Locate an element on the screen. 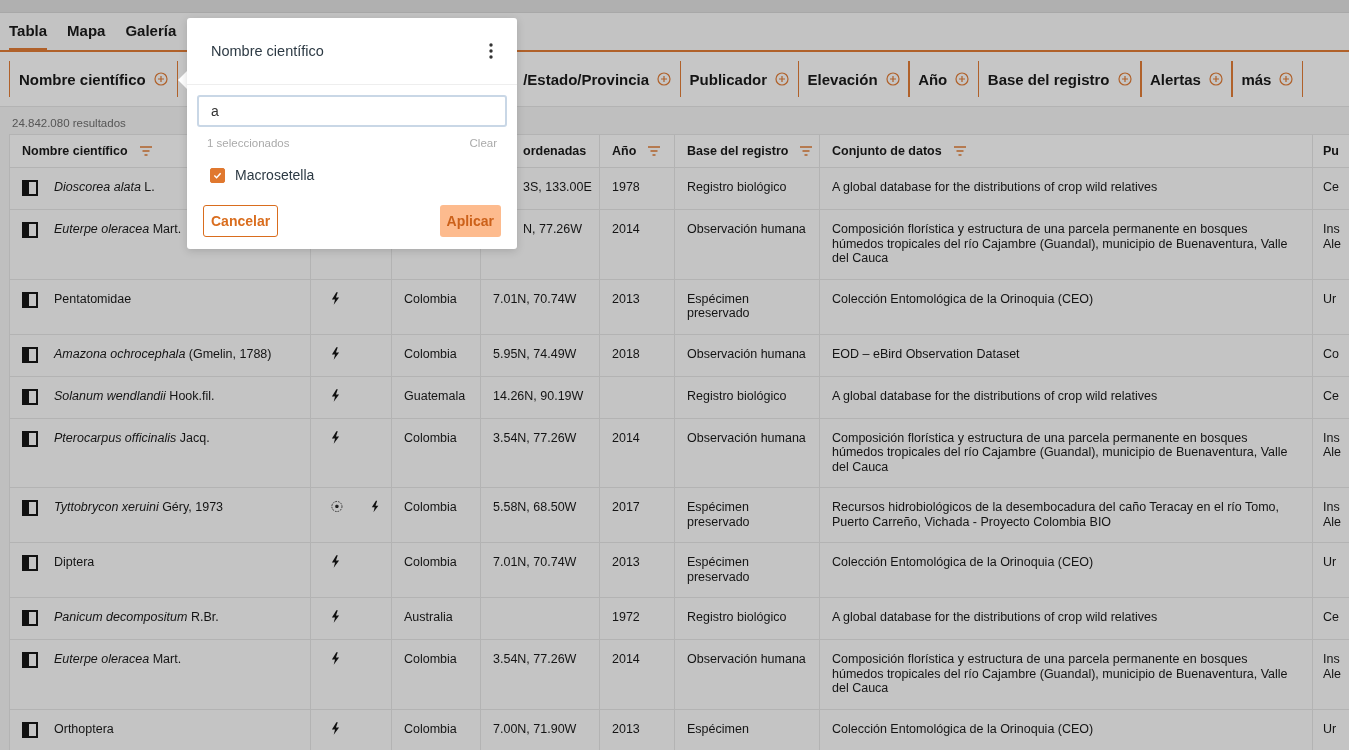 This screenshot has height=750, width=1349. table-cell: Co is located at coordinates (1331, 353).